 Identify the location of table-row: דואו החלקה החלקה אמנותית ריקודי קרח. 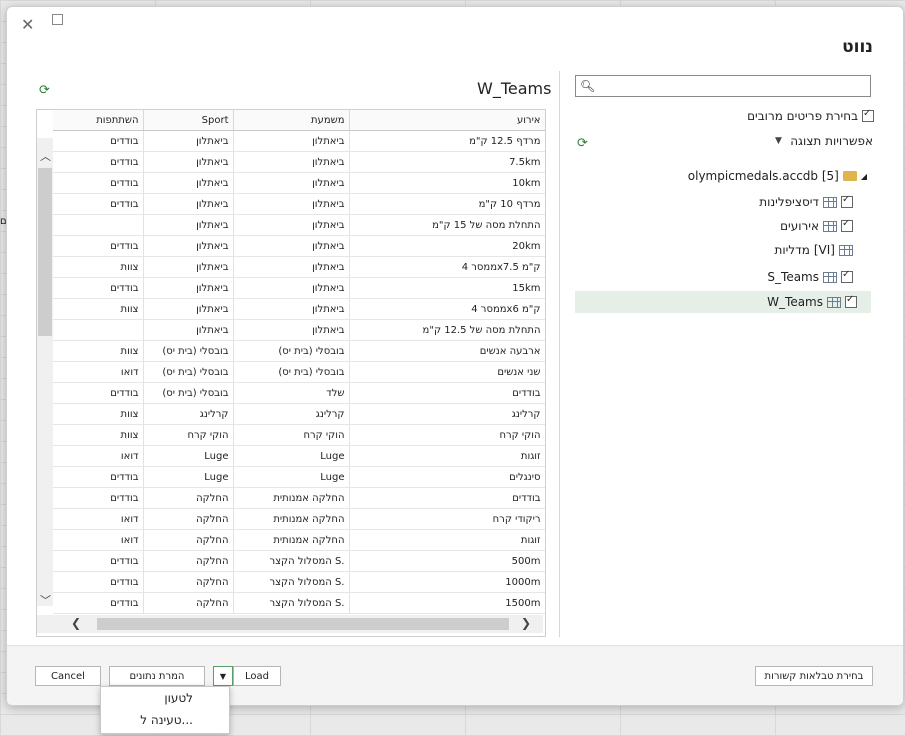
(299, 519).